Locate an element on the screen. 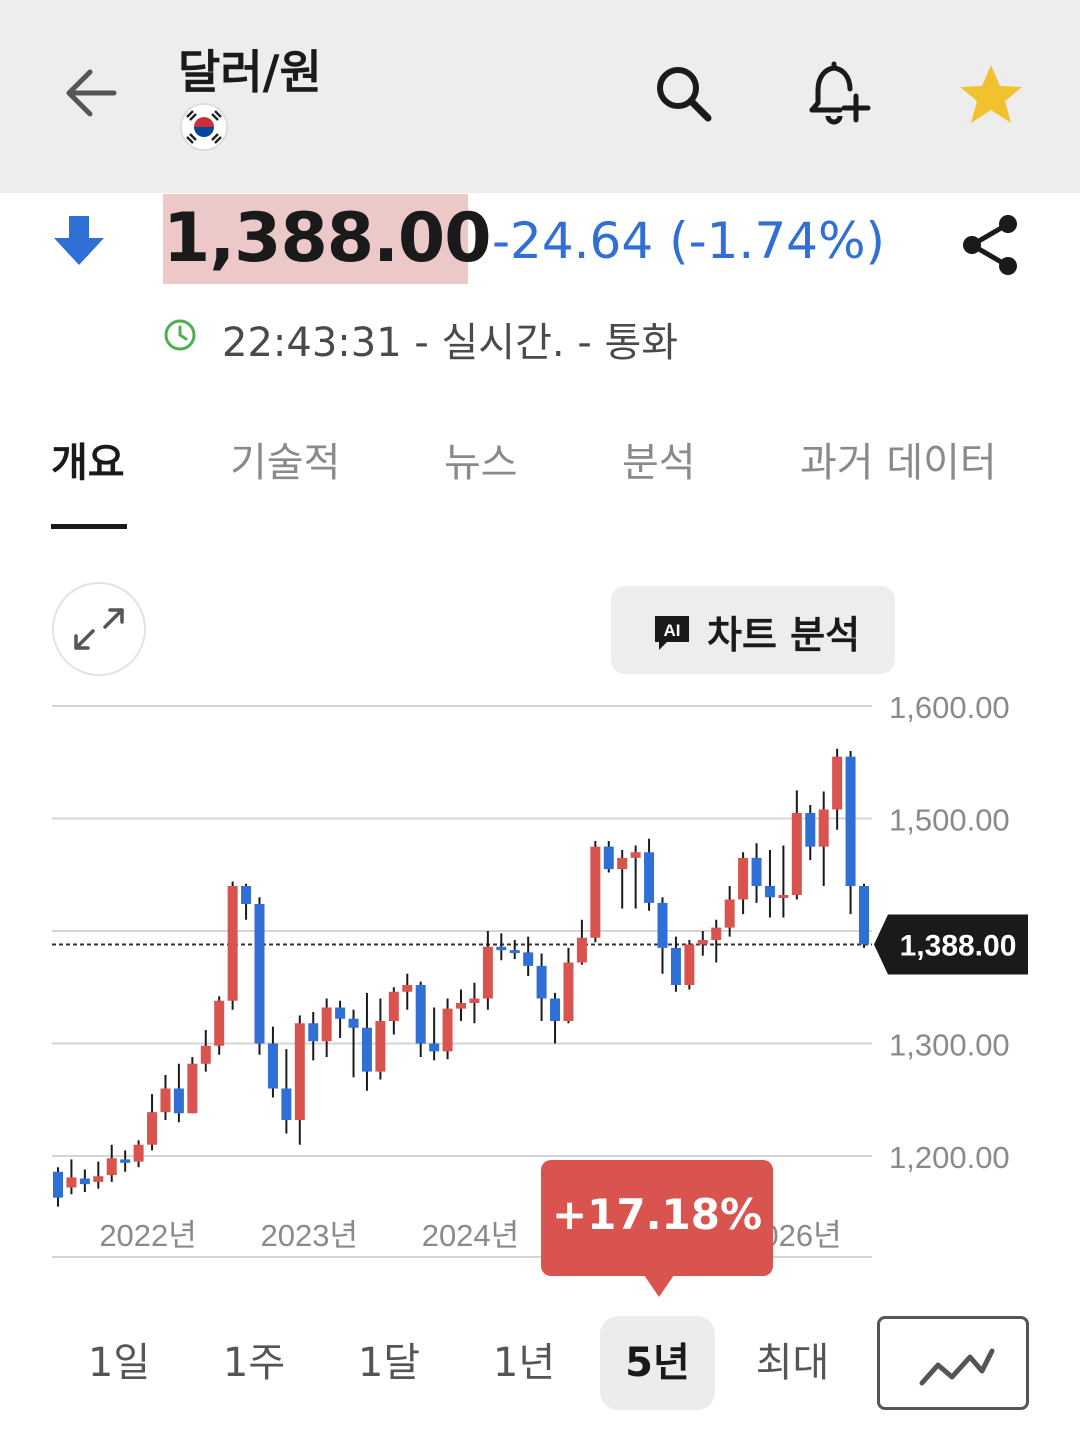  back-button is located at coordinates (91, 93).